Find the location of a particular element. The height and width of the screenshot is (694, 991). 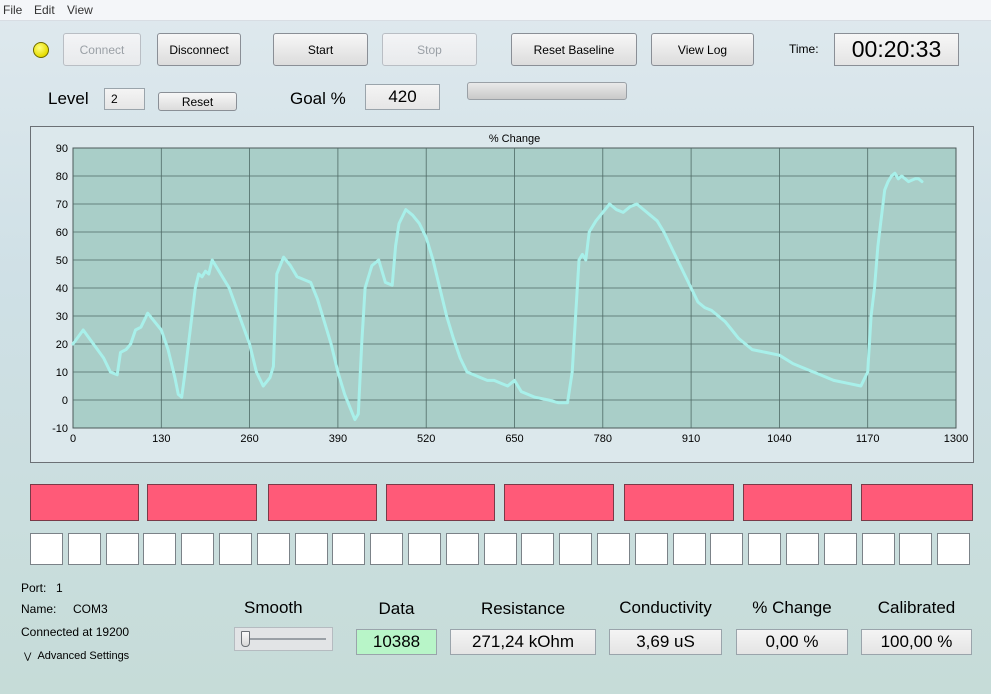

x-tick-label: 1300 is located at coordinates (956, 439).